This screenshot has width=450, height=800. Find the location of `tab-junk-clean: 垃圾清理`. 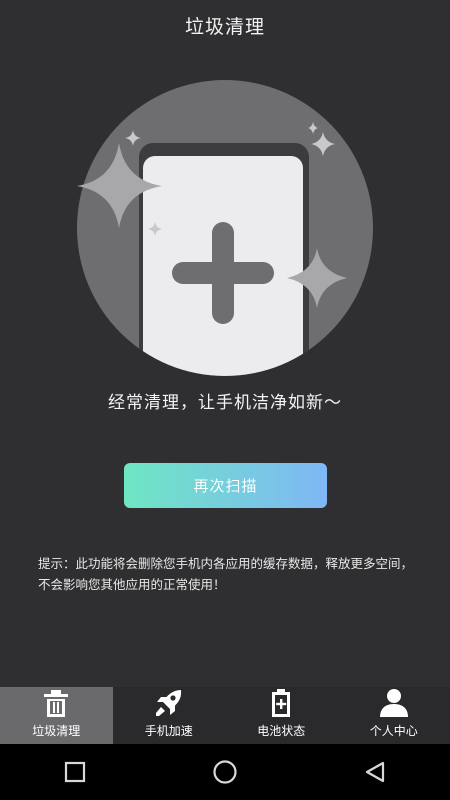

tab-junk-clean: 垃圾清理 is located at coordinates (56, 715).